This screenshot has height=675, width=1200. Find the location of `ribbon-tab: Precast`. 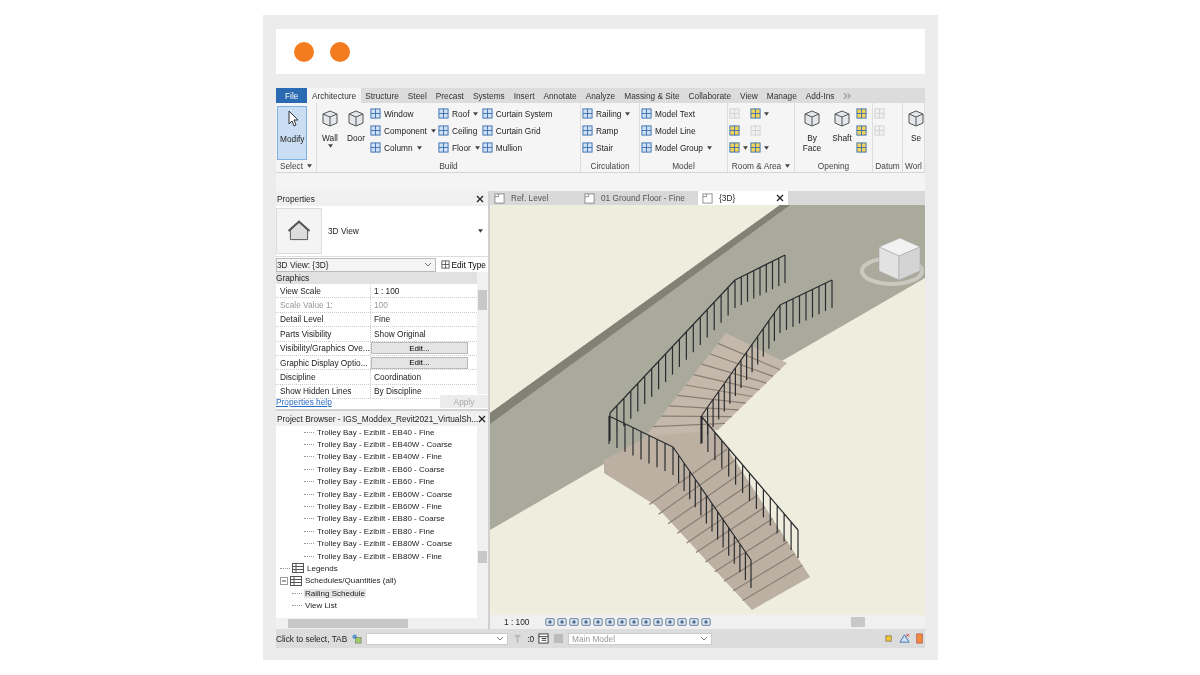

ribbon-tab: Precast is located at coordinates (450, 95).